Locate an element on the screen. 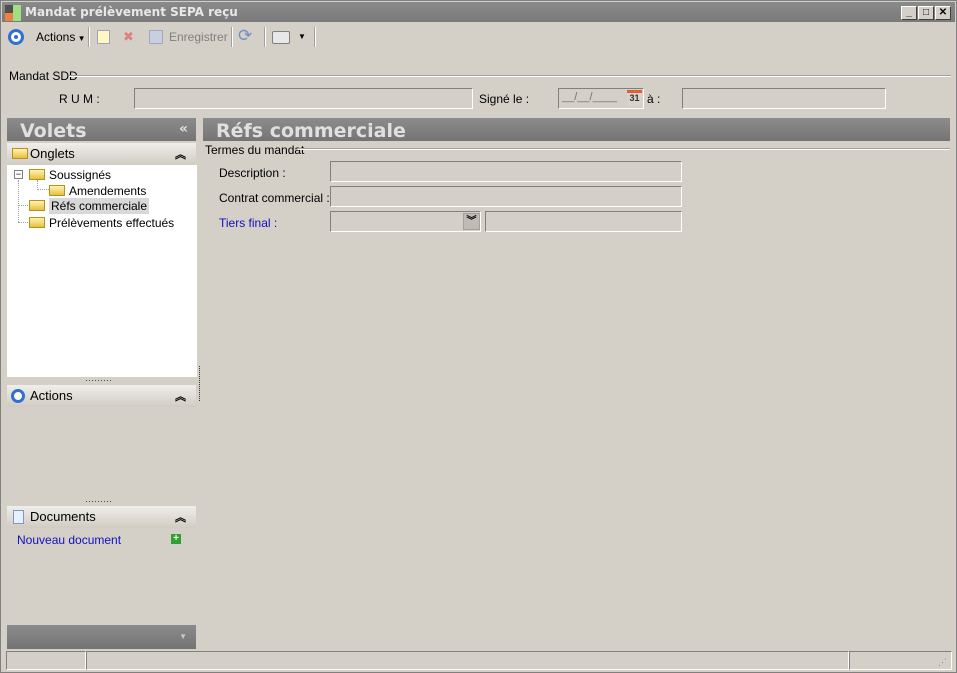 Image resolution: width=957 pixels, height=673 pixels. combo-dropdown-icon: ︾ is located at coordinates (471, 221).